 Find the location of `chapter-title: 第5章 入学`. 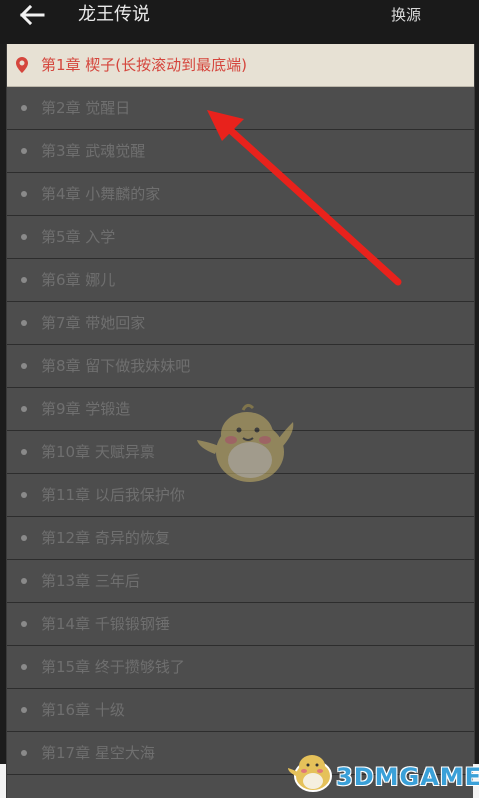

chapter-title: 第5章 入学 is located at coordinates (78, 237).